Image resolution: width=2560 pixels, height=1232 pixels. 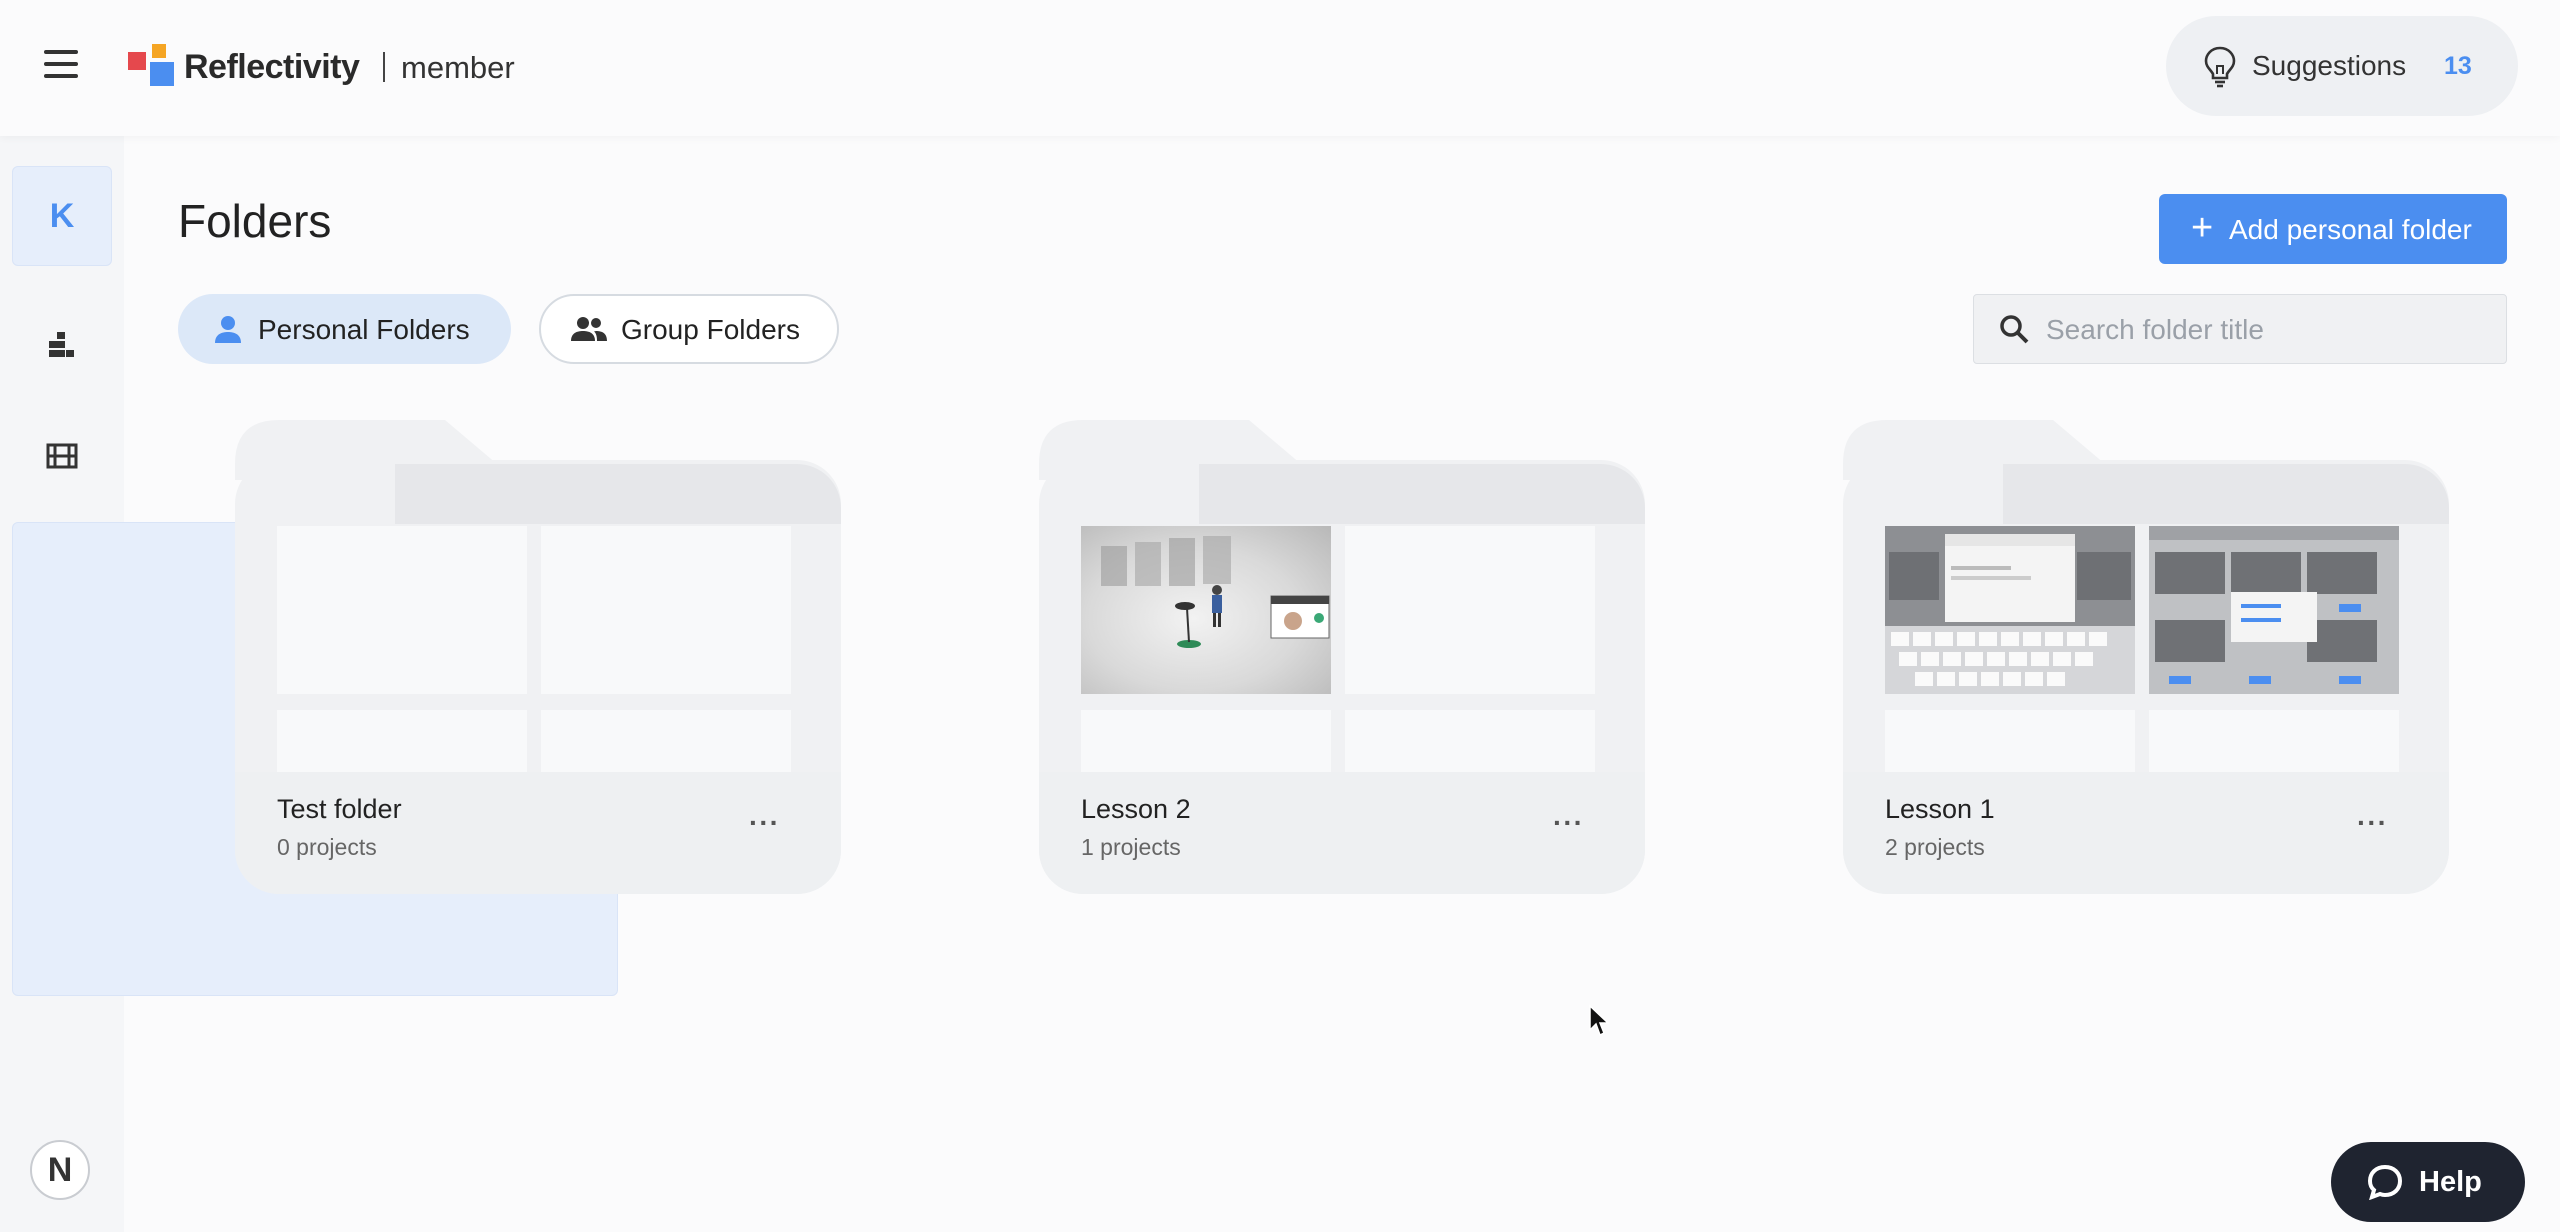 I want to click on folder-name: Lesson 2, so click(x=1136, y=809).